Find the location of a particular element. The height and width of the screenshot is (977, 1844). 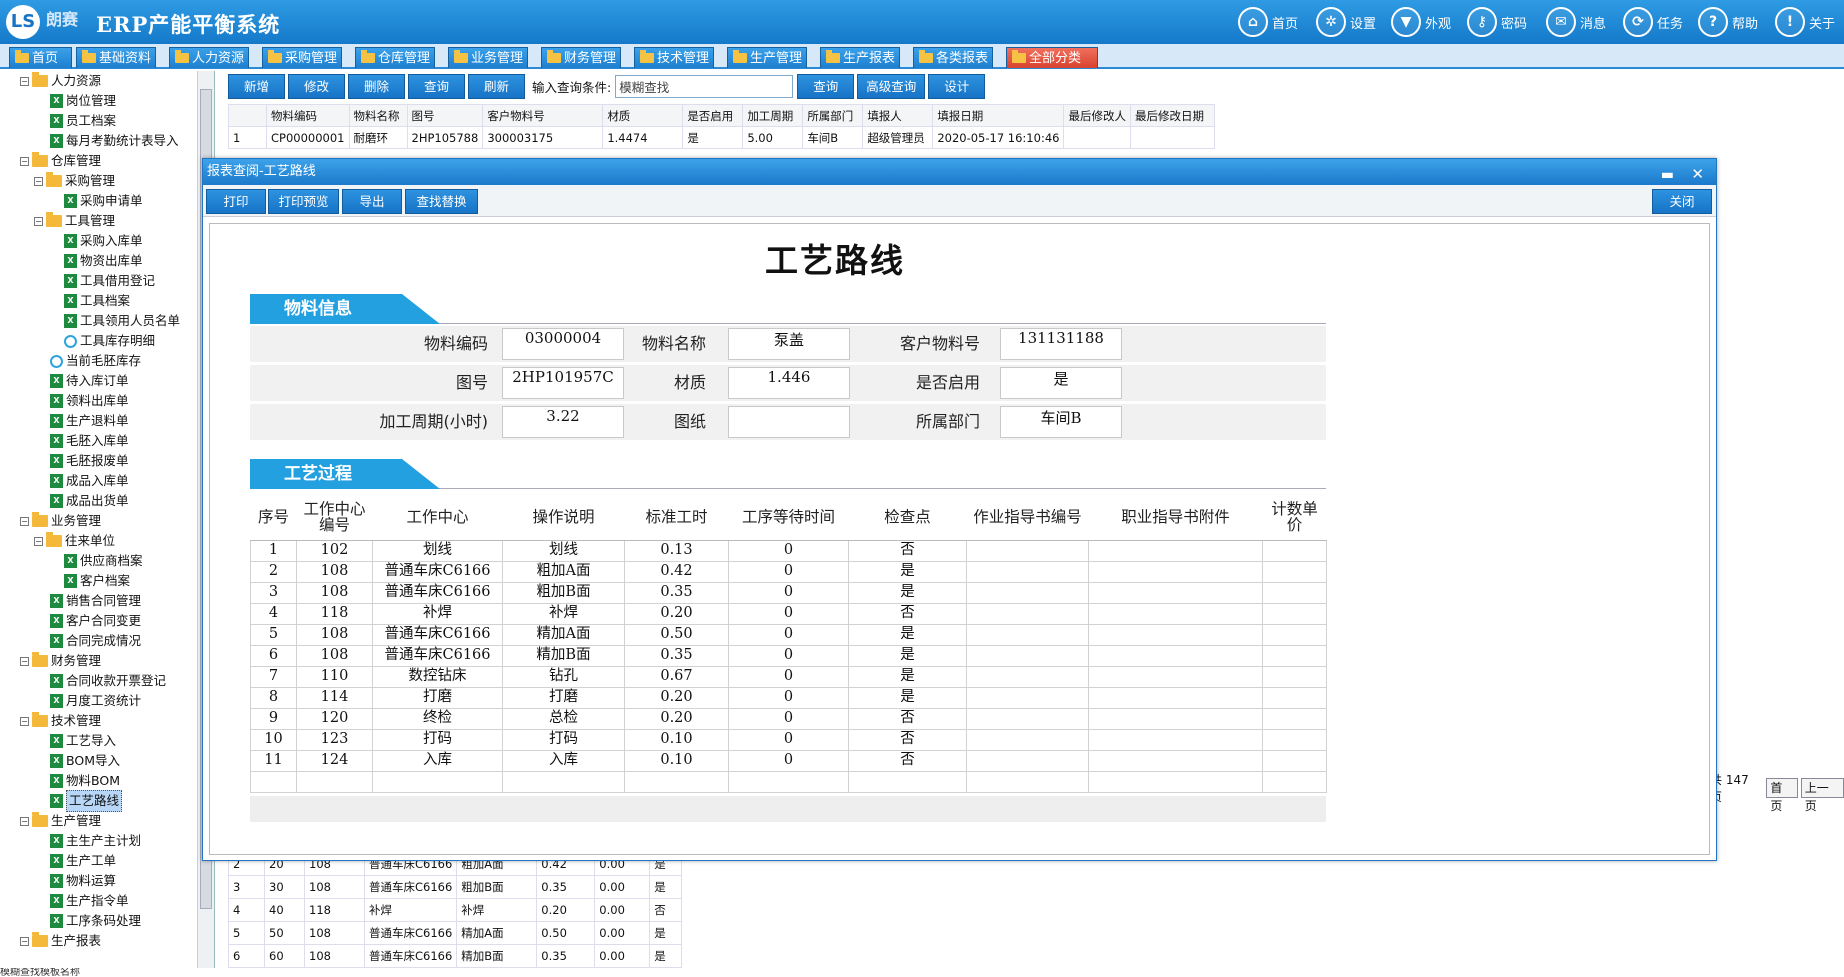

toolbar-right-button-0: 查询 is located at coordinates (826, 86).